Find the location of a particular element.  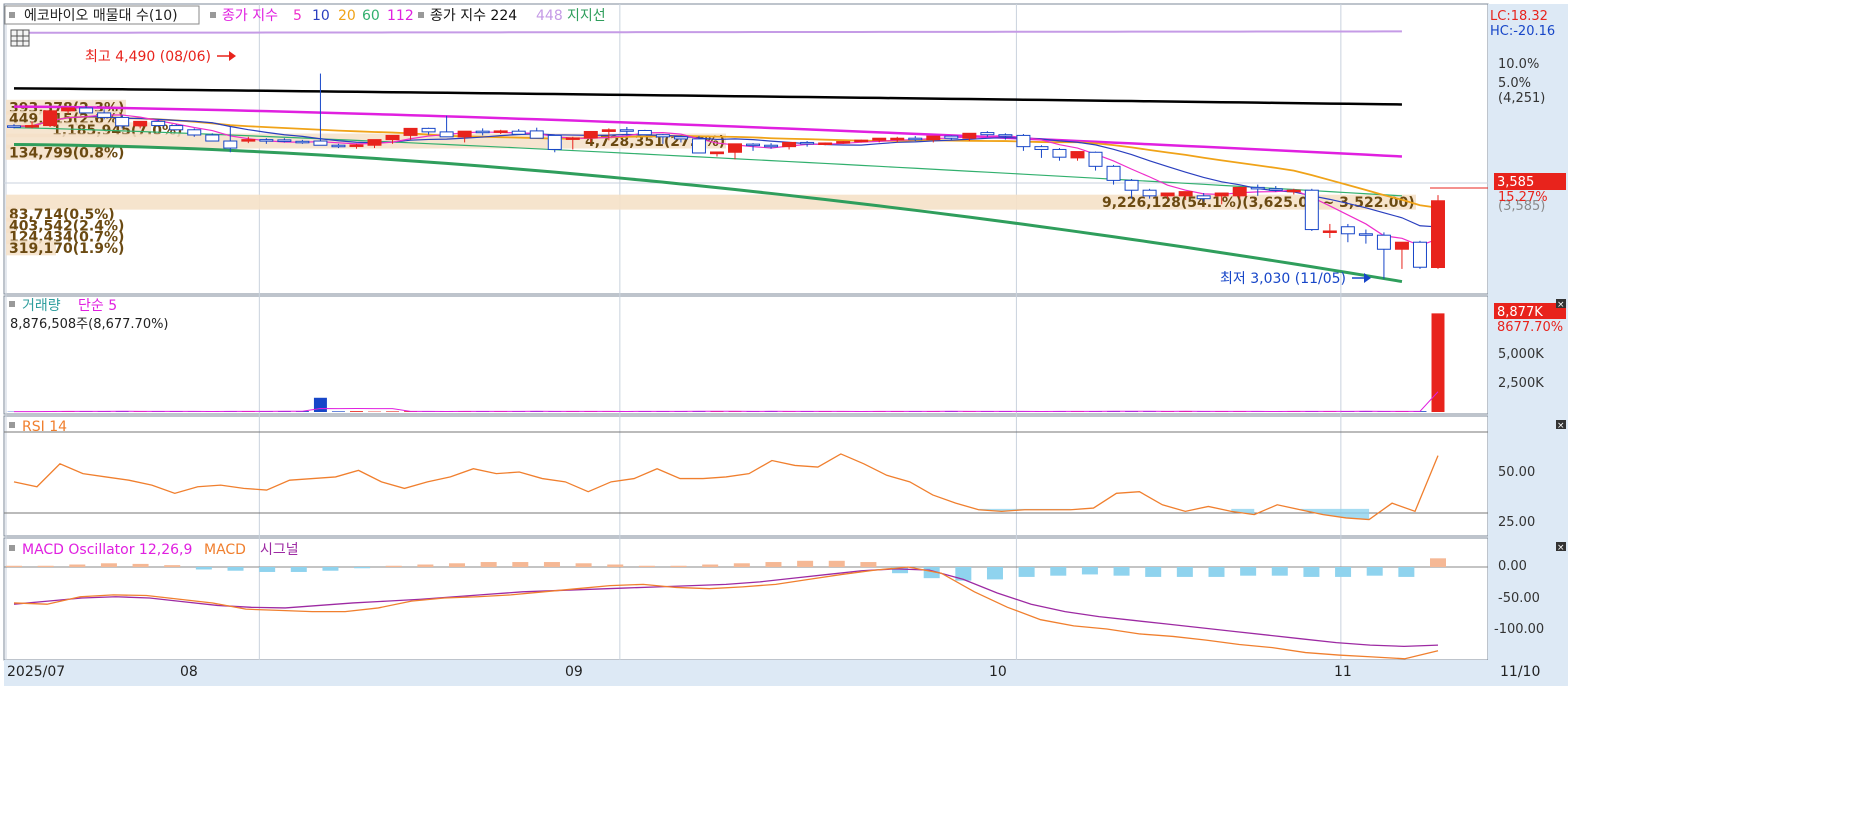

volume-current: 8,877K is located at coordinates (1520, 312).